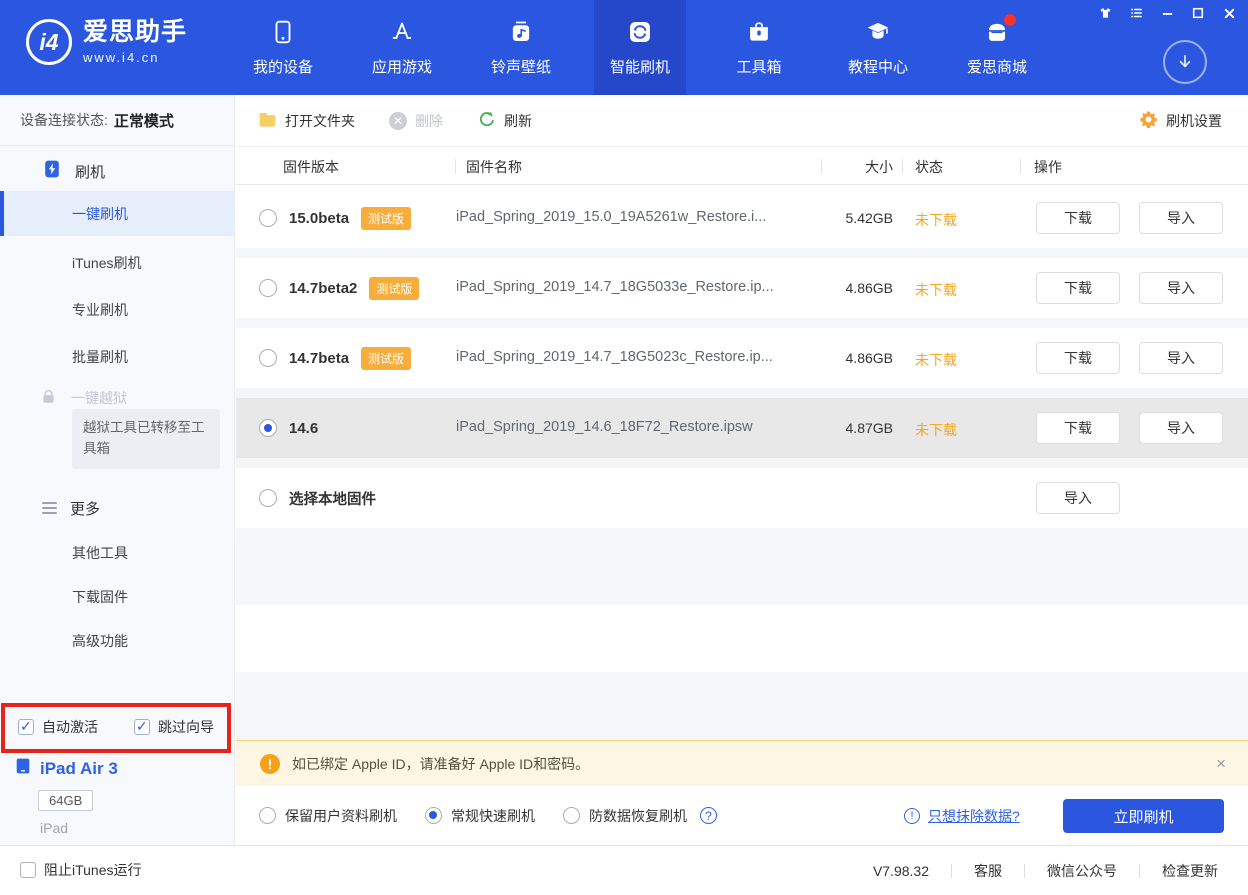 The height and width of the screenshot is (895, 1248). What do you see at coordinates (117, 171) in the screenshot?
I see `sidebar-group-flash: 刷机` at bounding box center [117, 171].